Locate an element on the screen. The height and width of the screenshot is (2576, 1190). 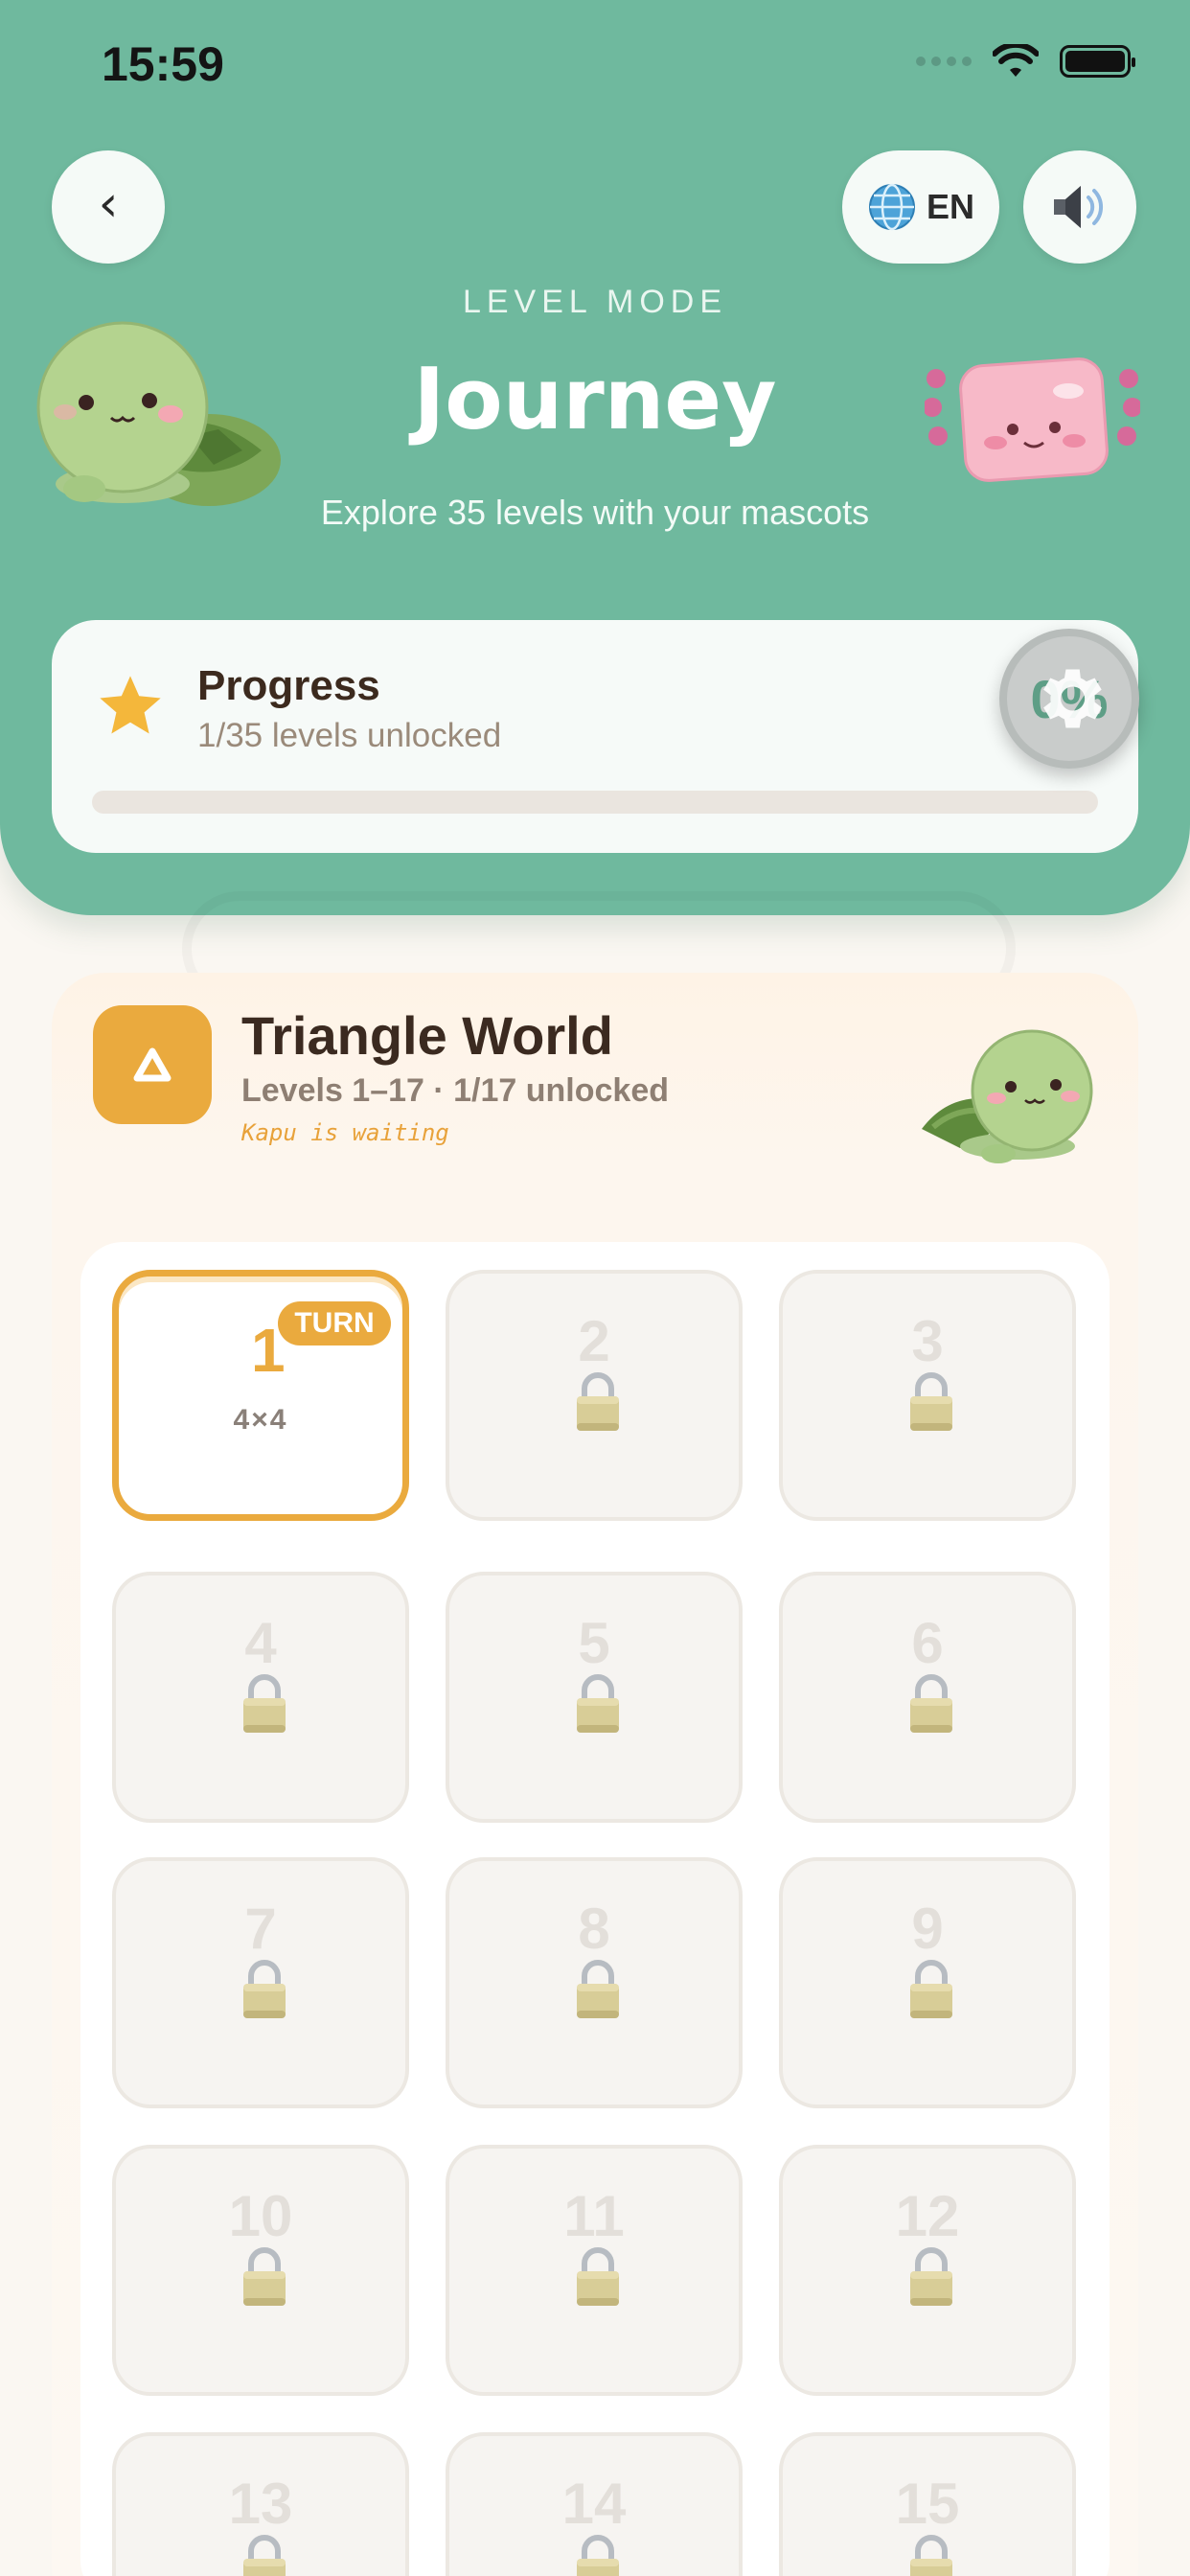
turtle-mascot is located at coordinates (159, 413).